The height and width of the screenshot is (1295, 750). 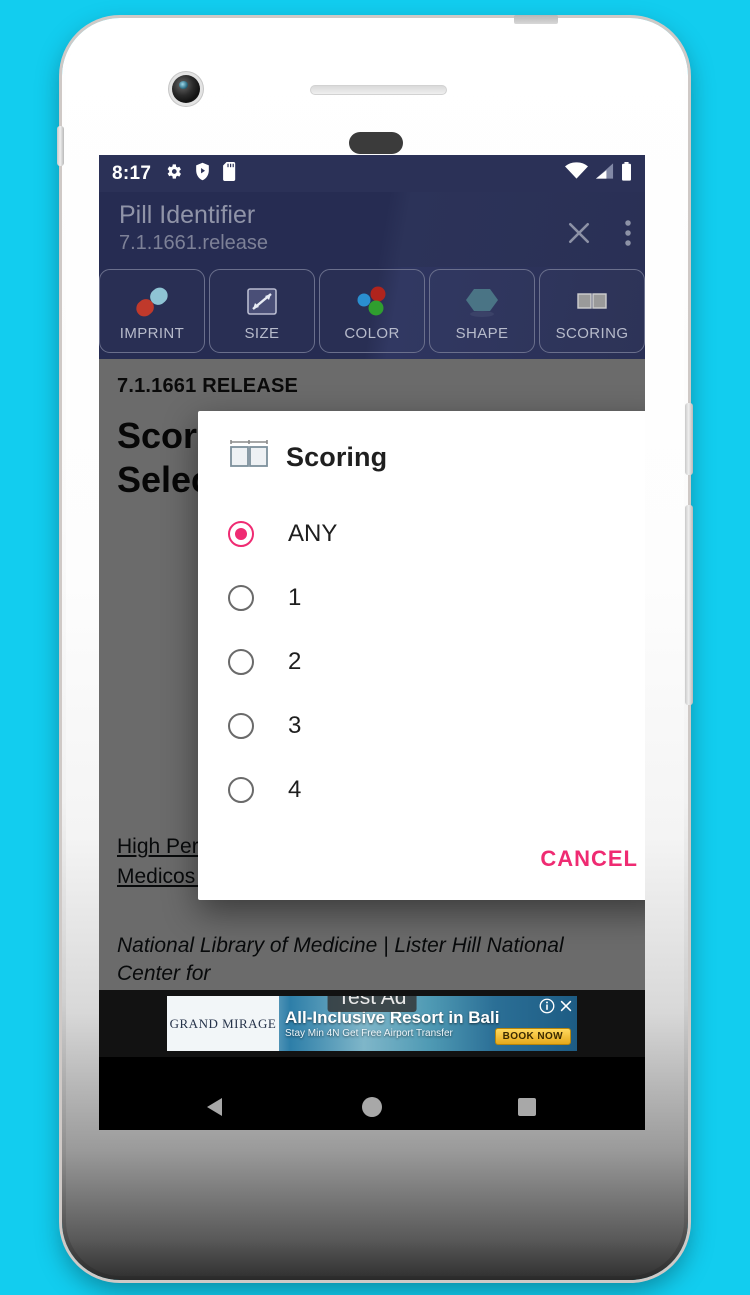 What do you see at coordinates (372, 1101) in the screenshot?
I see `home-circle-icon` at bounding box center [372, 1101].